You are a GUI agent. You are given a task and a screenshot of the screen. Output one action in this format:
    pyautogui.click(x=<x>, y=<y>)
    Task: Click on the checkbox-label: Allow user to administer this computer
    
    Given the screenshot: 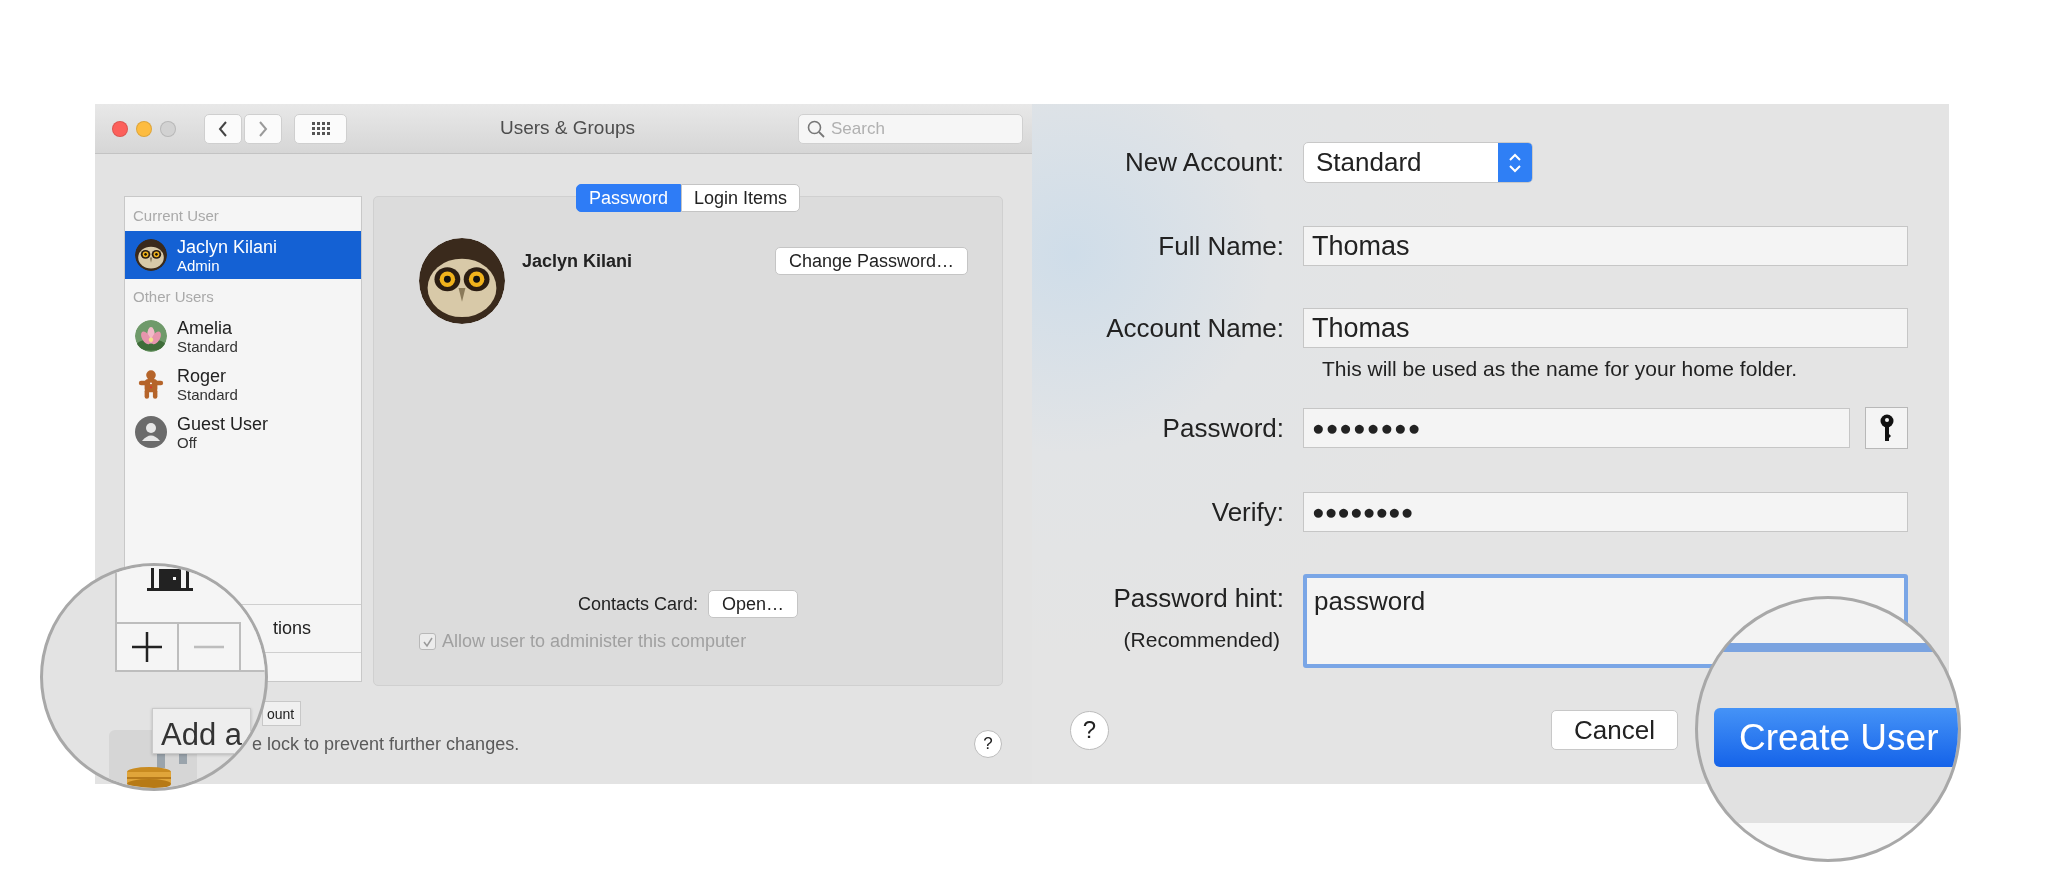 What is the action you would take?
    pyautogui.click(x=594, y=641)
    